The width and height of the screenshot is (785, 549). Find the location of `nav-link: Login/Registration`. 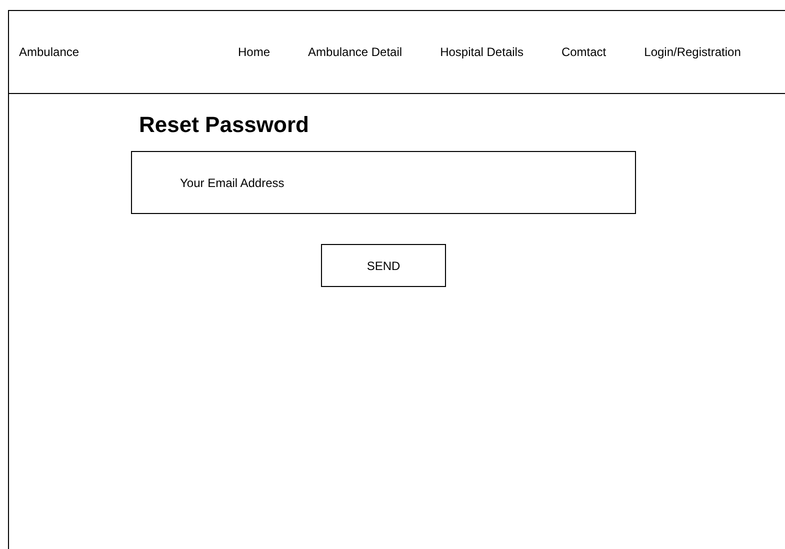

nav-link: Login/Registration is located at coordinates (692, 52).